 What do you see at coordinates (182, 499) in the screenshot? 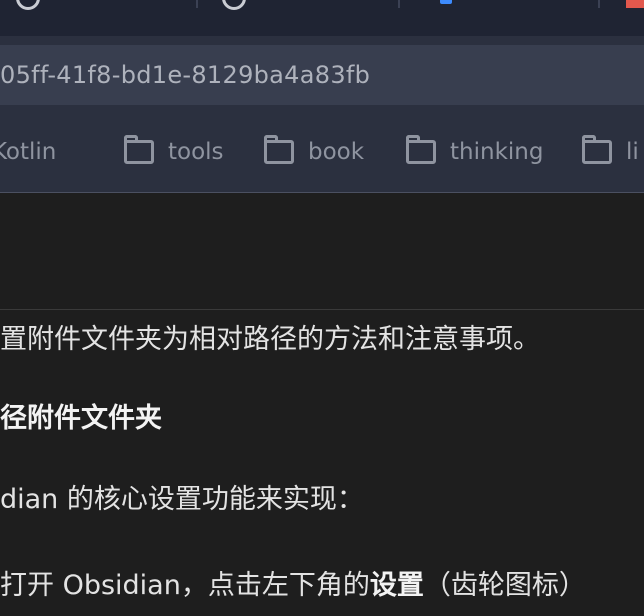
I see `paragraph: dian 的核心设置功能来实现：` at bounding box center [182, 499].